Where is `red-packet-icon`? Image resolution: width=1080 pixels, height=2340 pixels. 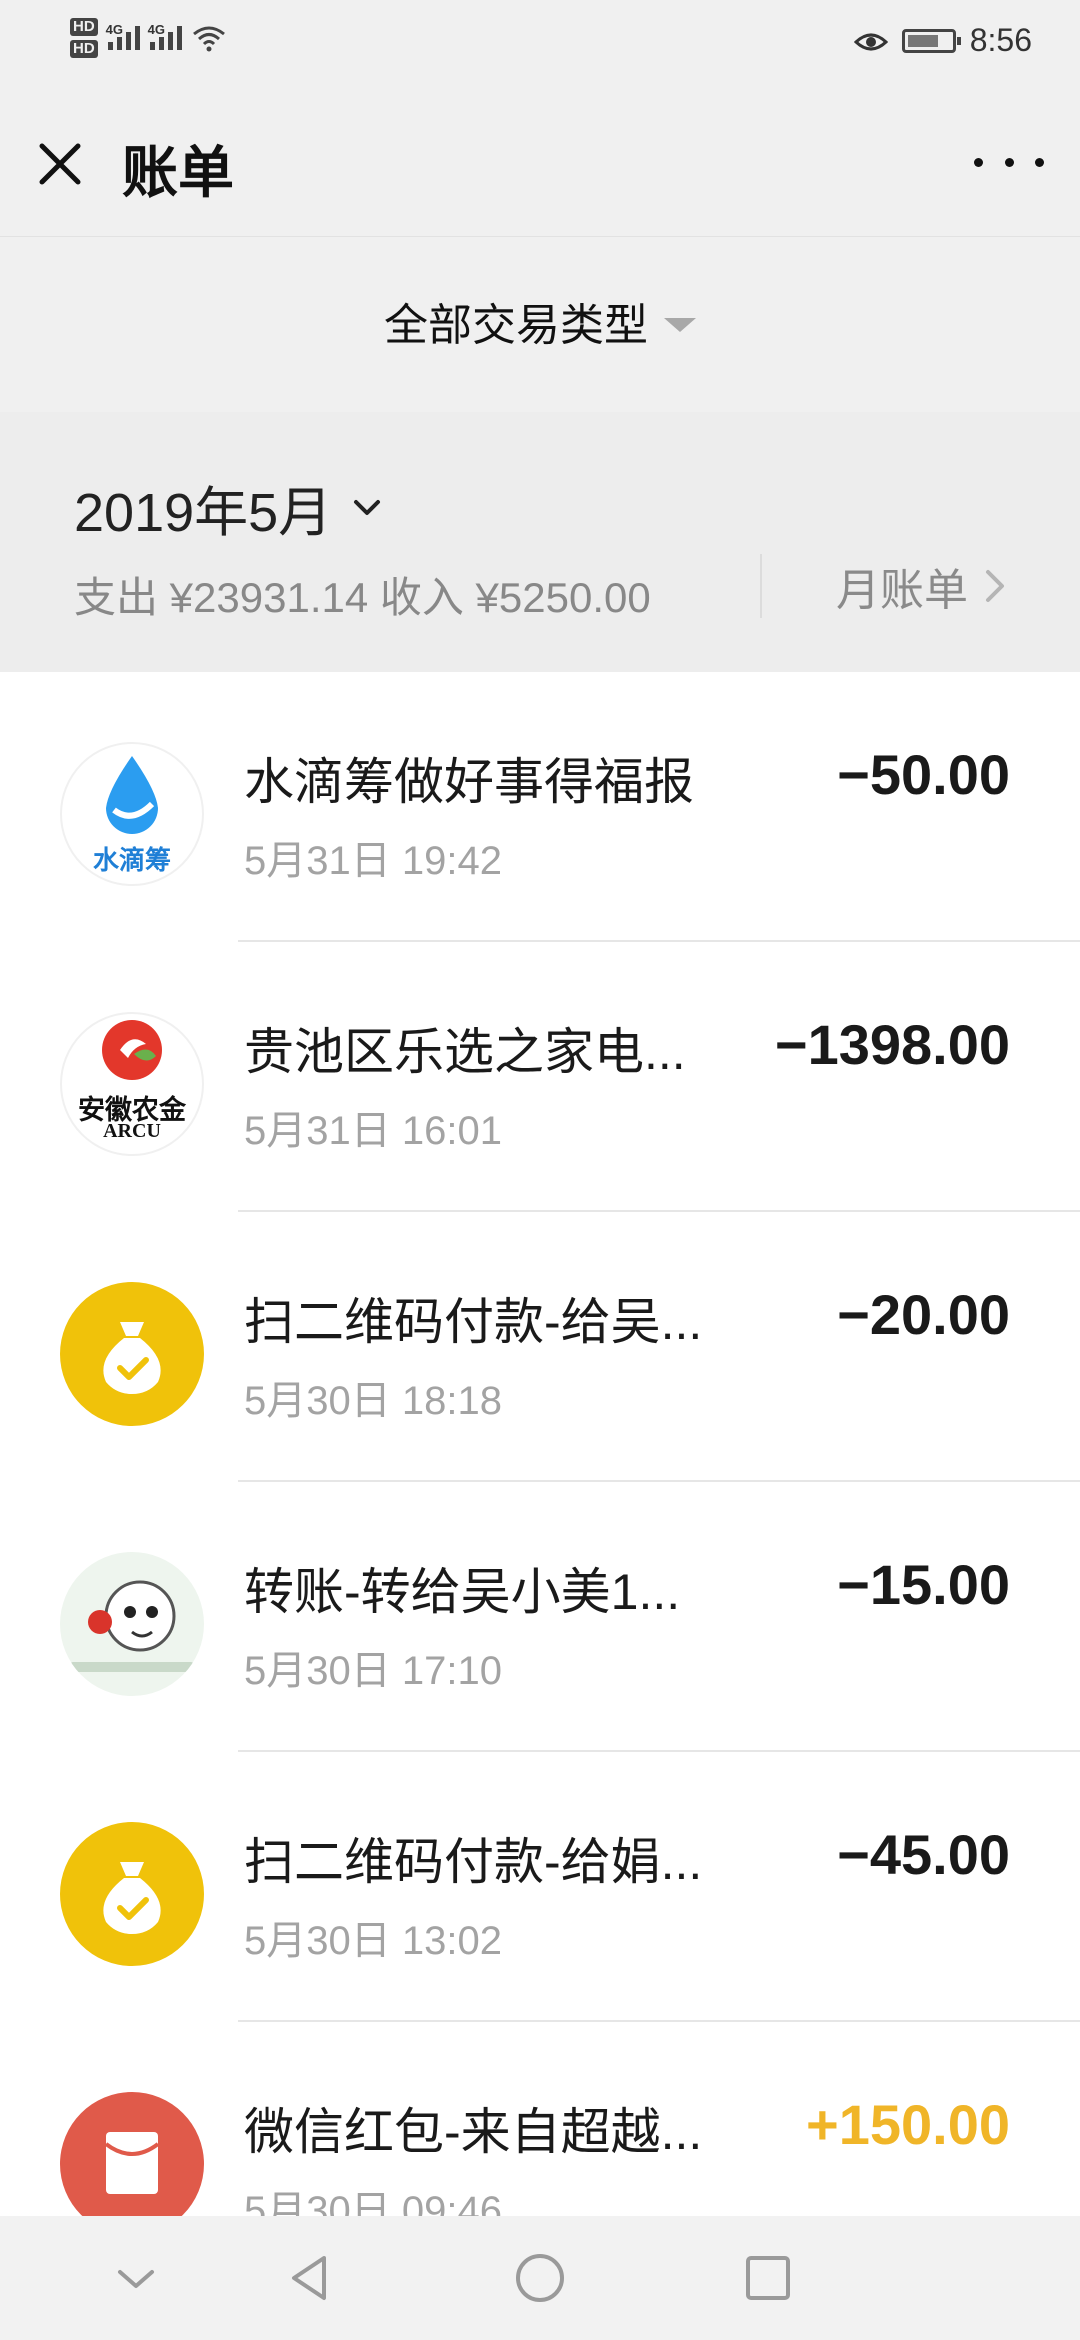
red-packet-icon is located at coordinates (132, 2164).